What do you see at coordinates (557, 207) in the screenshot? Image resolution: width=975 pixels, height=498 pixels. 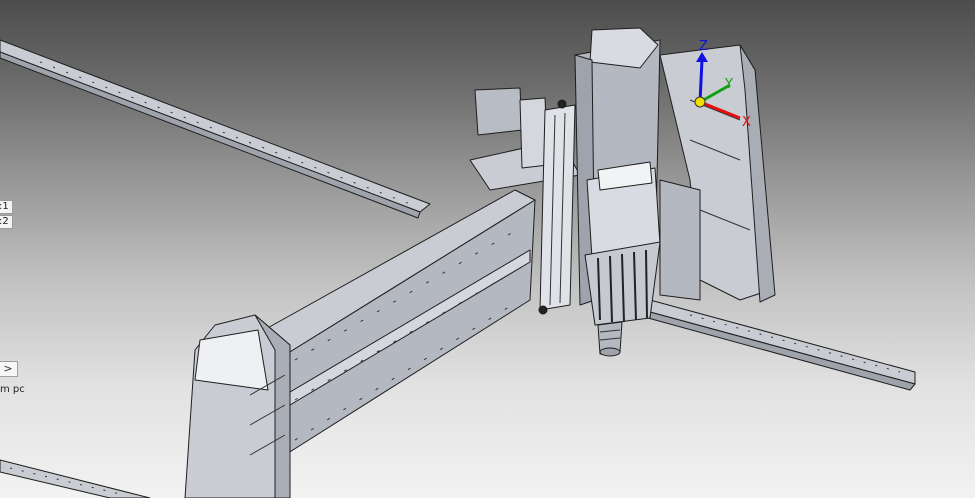 I see `z-linear-guide` at bounding box center [557, 207].